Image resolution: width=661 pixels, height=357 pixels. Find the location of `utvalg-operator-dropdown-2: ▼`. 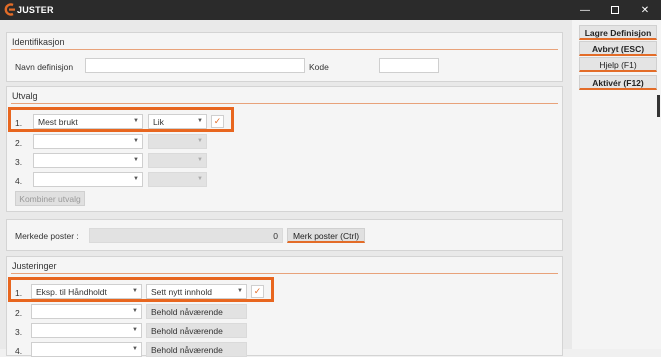

utvalg-operator-dropdown-2: ▼ is located at coordinates (177, 141).